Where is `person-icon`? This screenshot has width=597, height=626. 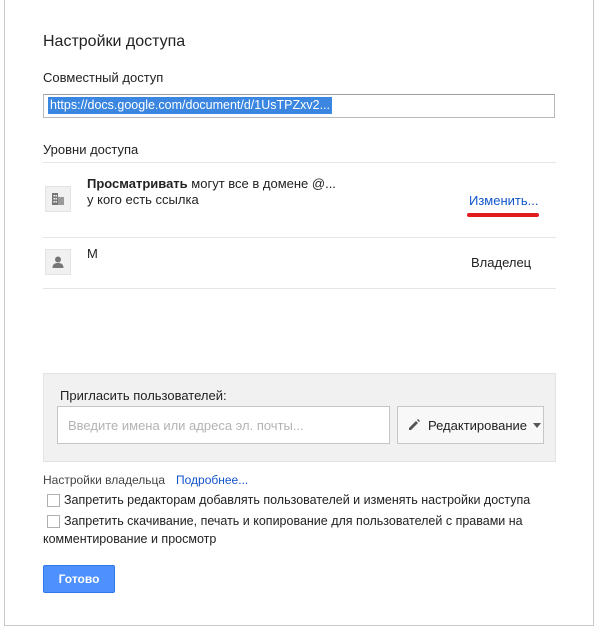 person-icon is located at coordinates (58, 262).